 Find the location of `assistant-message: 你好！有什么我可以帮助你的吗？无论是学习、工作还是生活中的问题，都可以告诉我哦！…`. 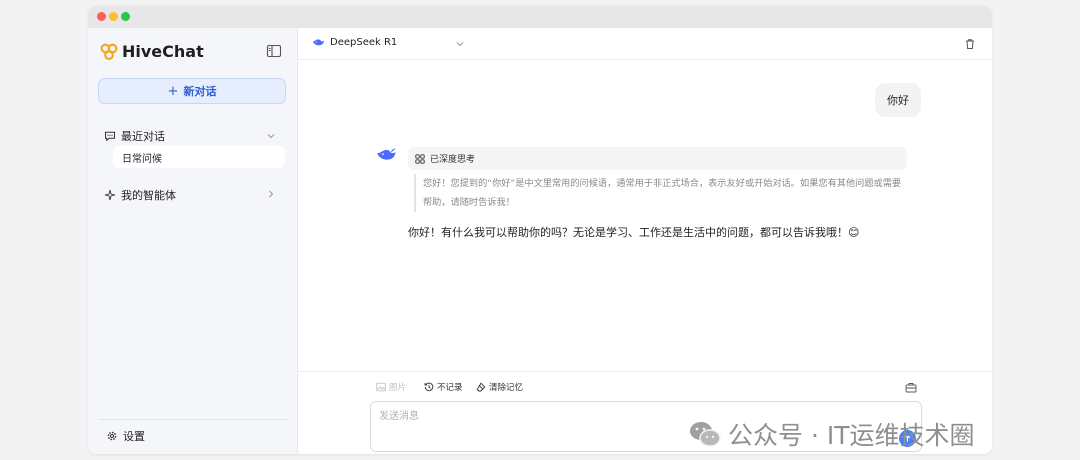

assistant-message: 你好！有什么我可以帮助你的吗？无论是学习、工作还是生活中的问题，都可以告诉我哦！… is located at coordinates (634, 232).